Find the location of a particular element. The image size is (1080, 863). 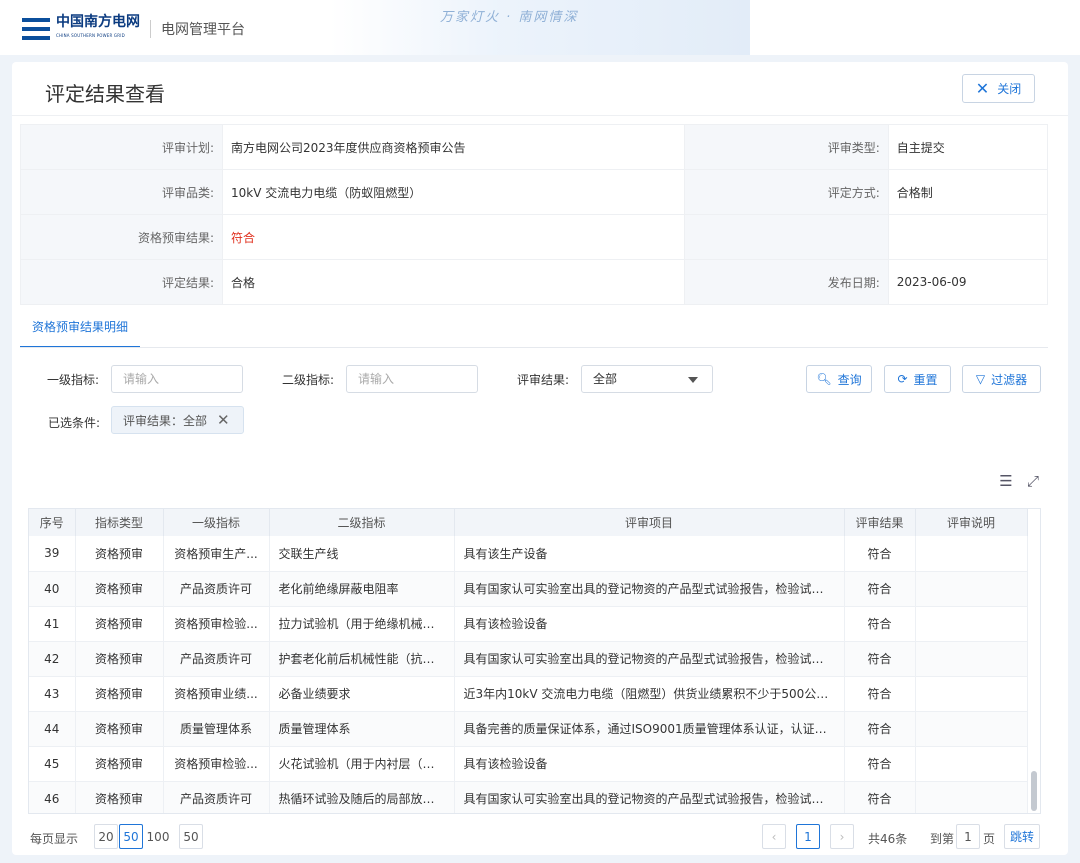

brand-cn: 中国南方电网 is located at coordinates (98, 22).